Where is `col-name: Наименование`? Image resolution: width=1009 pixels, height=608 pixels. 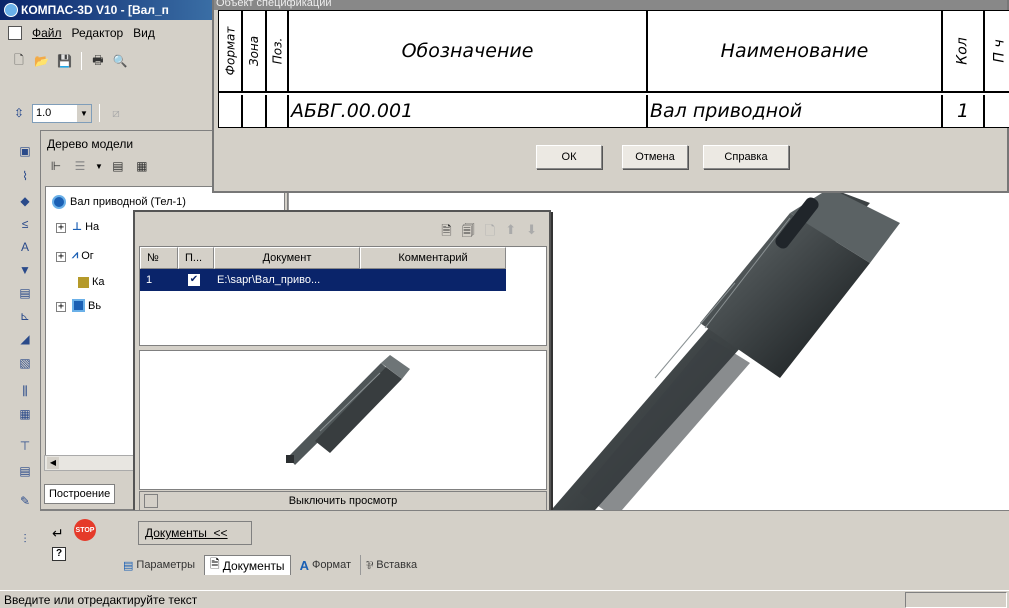 col-name: Наименование is located at coordinates (795, 52).